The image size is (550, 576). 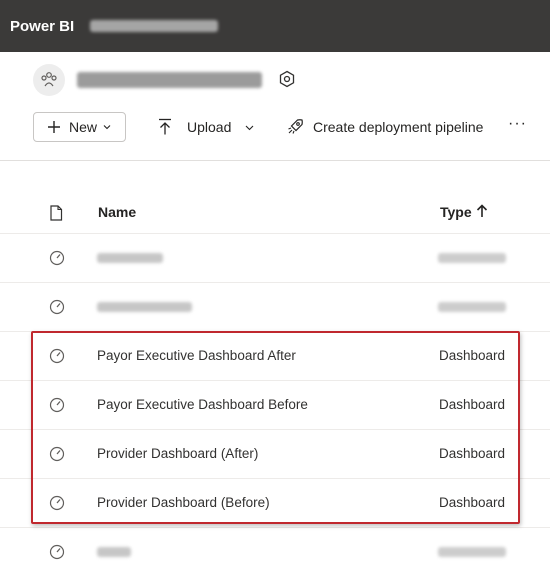 What do you see at coordinates (83, 127) in the screenshot?
I see `new-button-label: New` at bounding box center [83, 127].